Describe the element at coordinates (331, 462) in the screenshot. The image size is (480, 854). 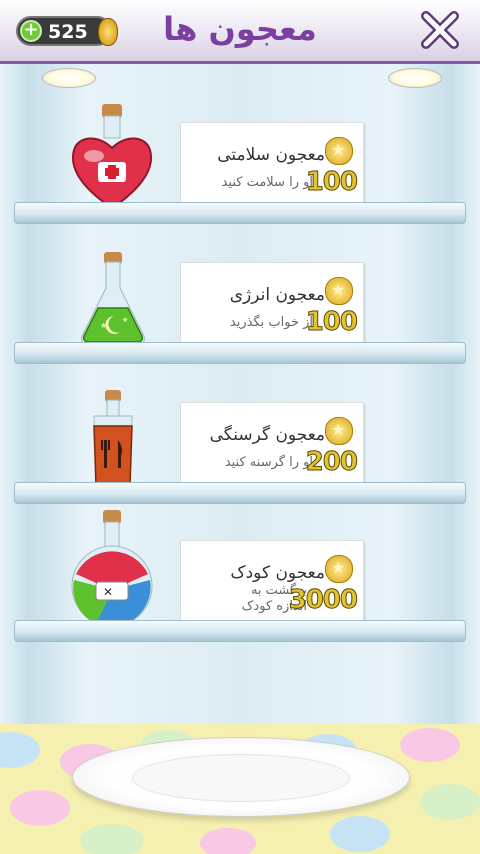
I see `potion-price: 200` at that location.